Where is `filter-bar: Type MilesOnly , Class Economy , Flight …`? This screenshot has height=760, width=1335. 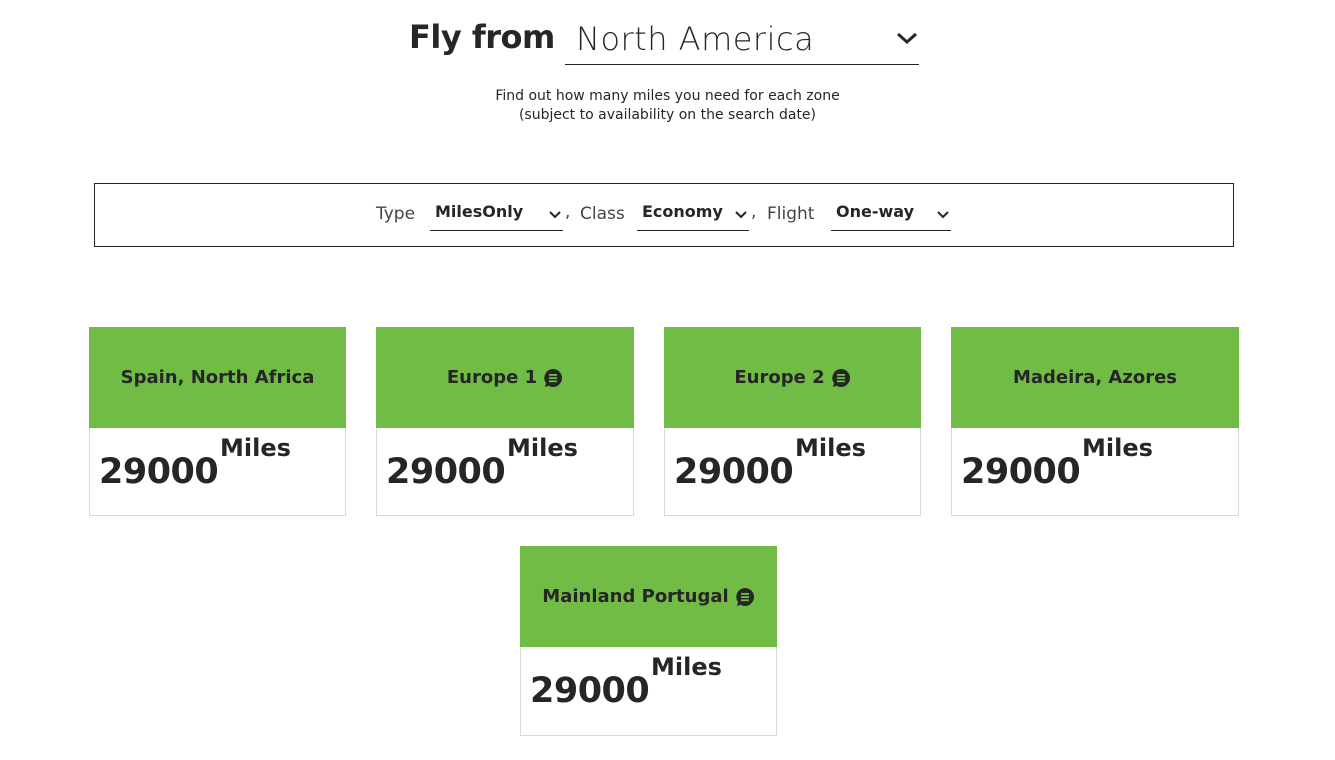
filter-bar: Type MilesOnly , Class Economy , Flight … is located at coordinates (664, 215).